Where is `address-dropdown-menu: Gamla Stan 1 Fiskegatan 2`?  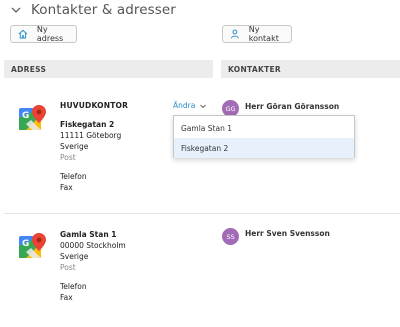
address-dropdown-menu: Gamla Stan 1 Fiskegatan 2 is located at coordinates (264, 136).